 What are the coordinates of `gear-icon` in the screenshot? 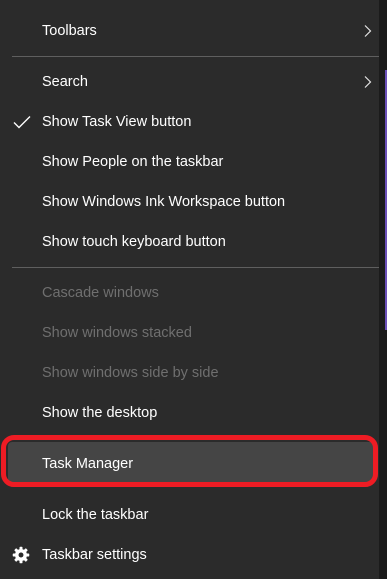 It's located at (21, 555).